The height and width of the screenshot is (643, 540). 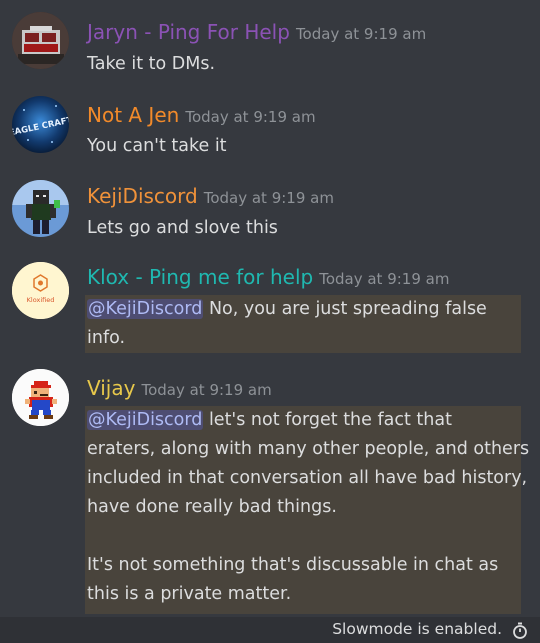 I want to click on username: Vijay, so click(x=111, y=388).